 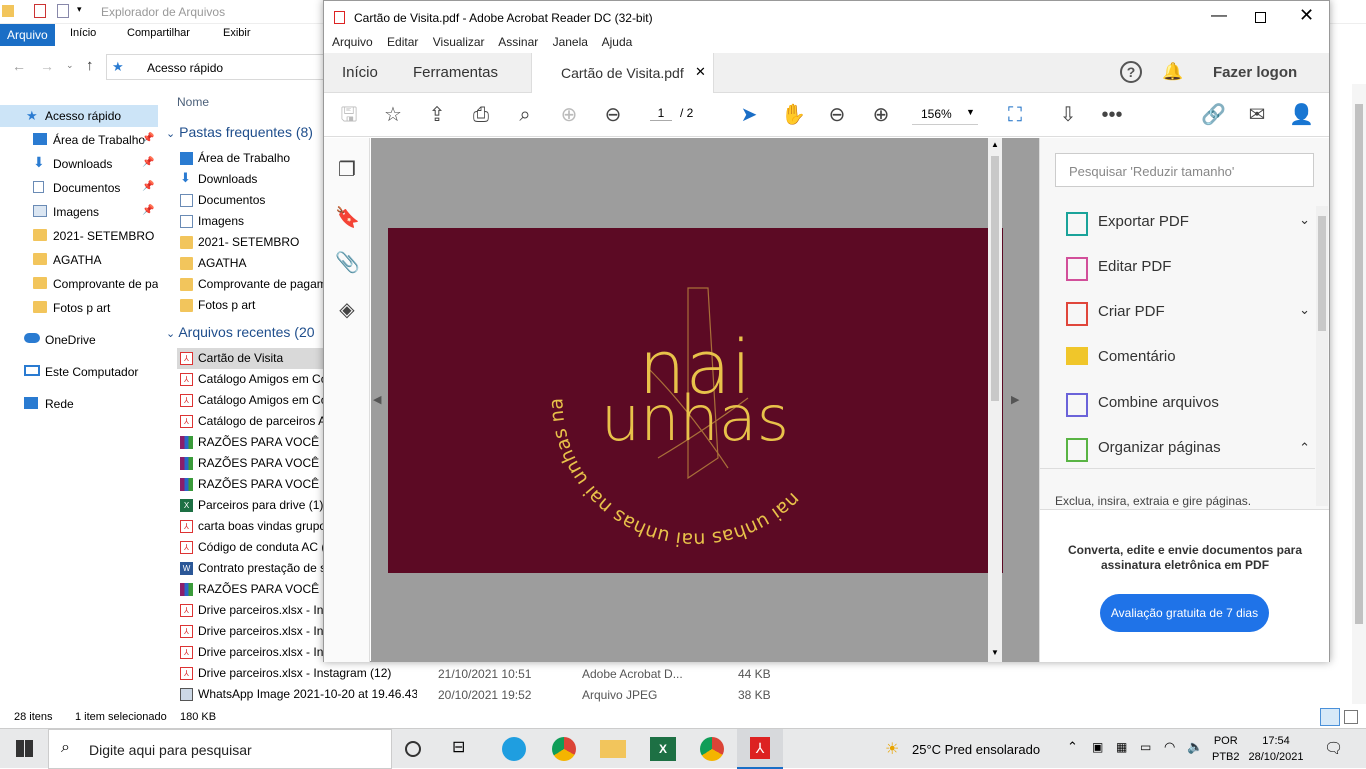 I want to click on up-icon: ↑, so click(x=90, y=65).